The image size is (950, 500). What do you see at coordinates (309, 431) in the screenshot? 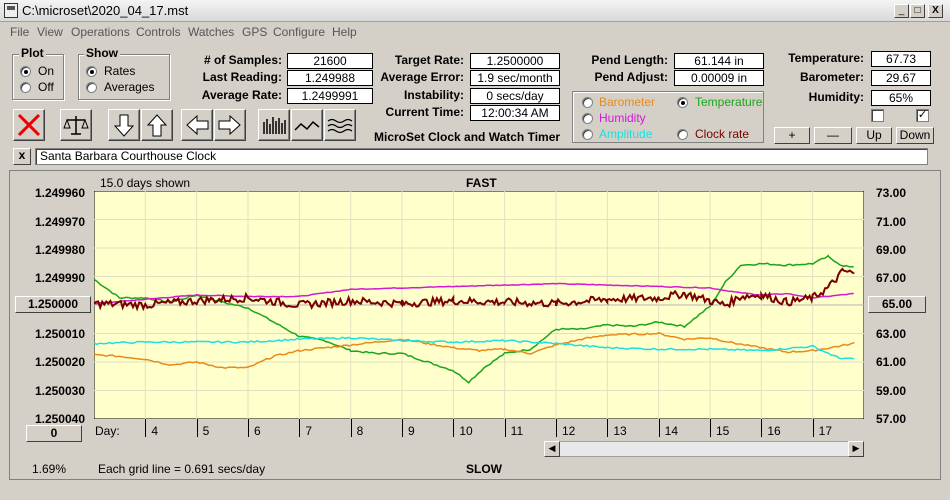
I see `x-tick-label: 7` at bounding box center [309, 431].